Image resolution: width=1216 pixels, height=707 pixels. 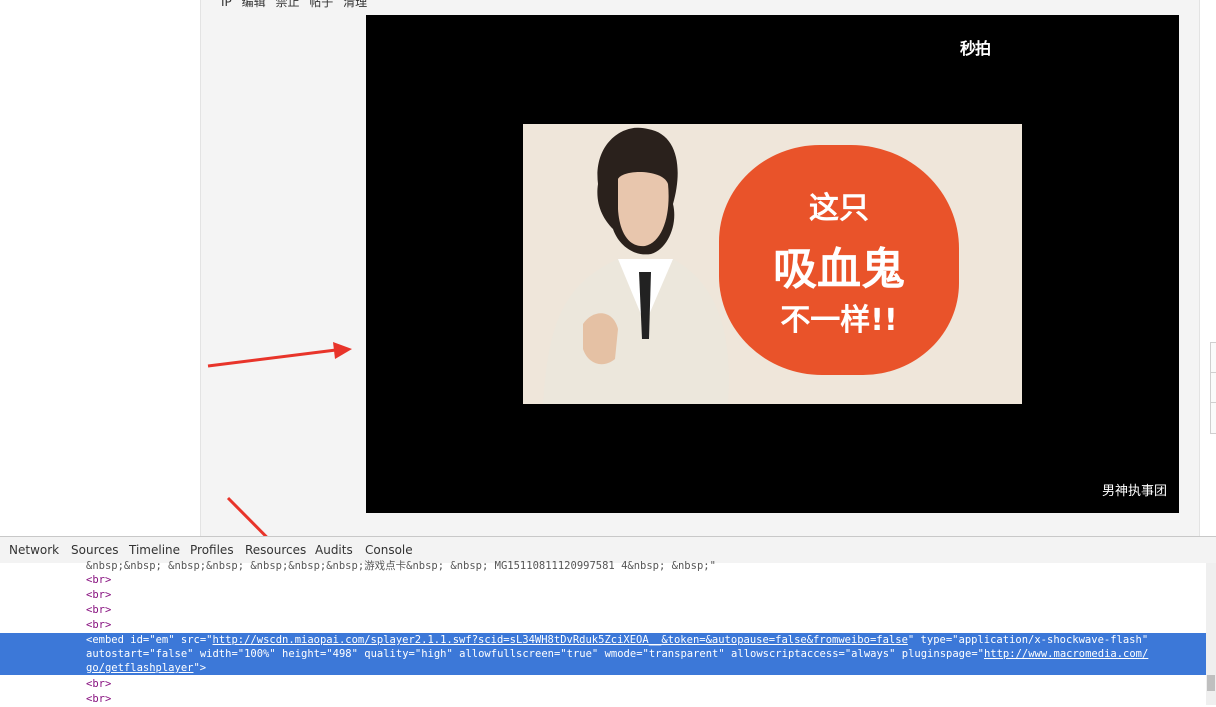 I want to click on embed-id-attr: id, so click(x=136, y=640).